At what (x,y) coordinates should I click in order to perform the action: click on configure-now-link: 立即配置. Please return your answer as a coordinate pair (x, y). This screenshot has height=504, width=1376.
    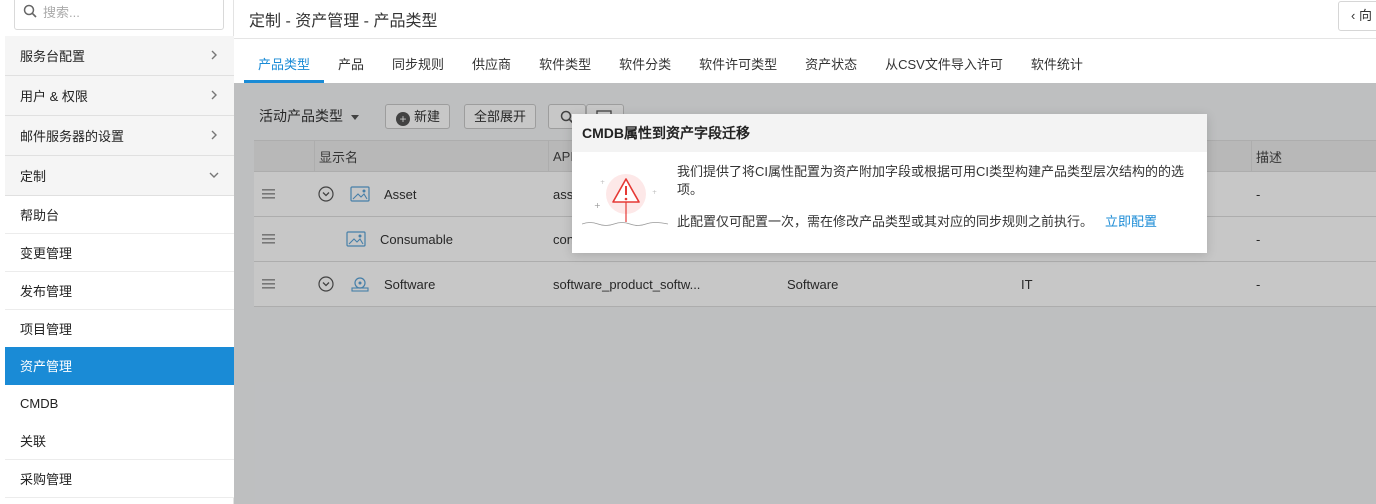
    Looking at the image, I should click on (1131, 221).